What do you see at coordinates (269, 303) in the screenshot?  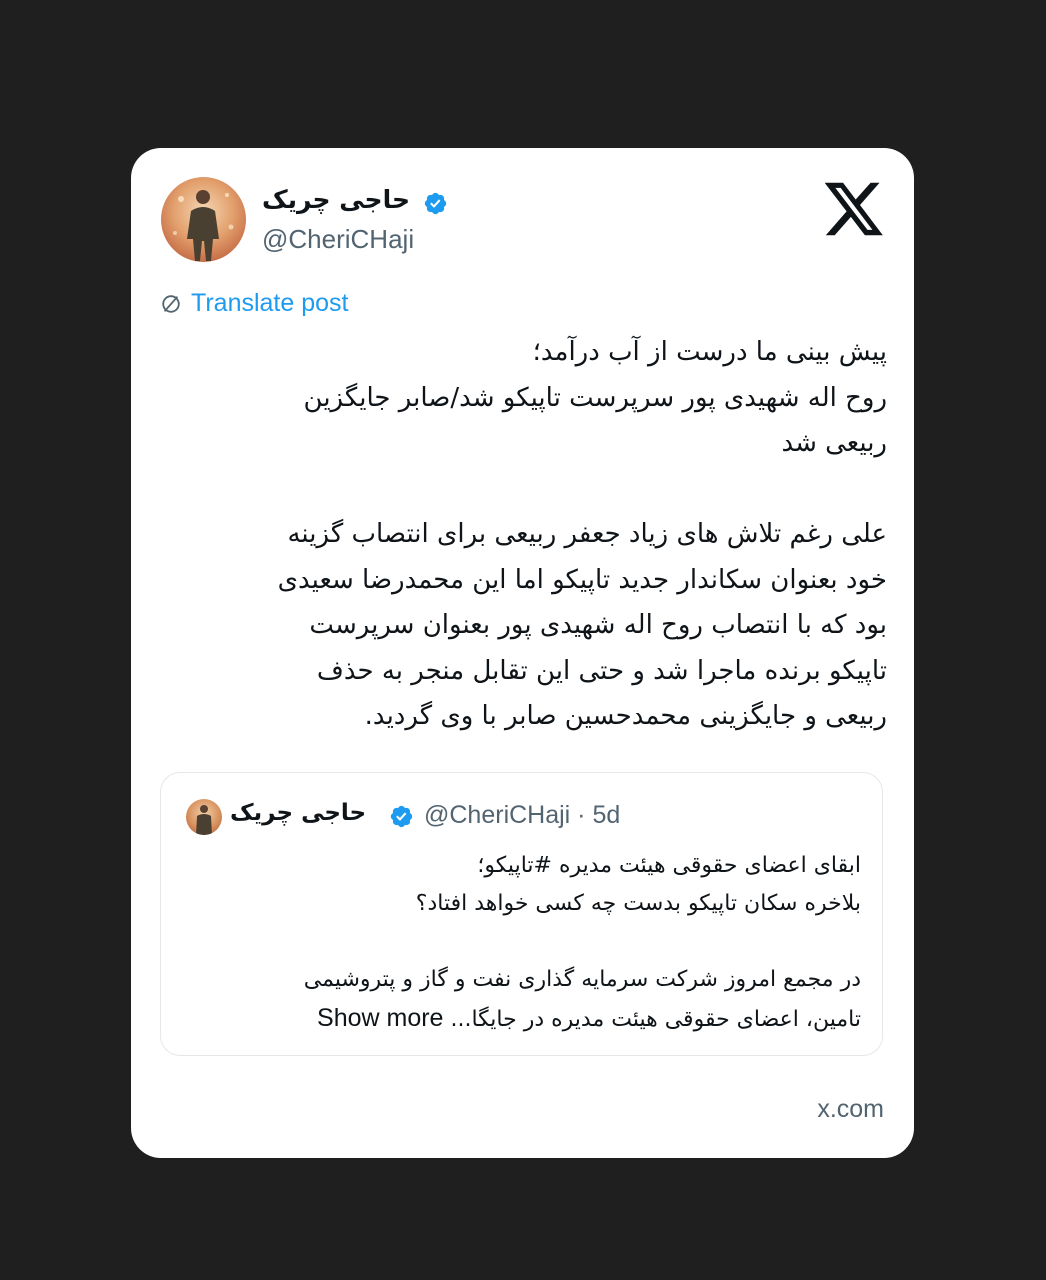 I see `translate-post-label: Translate post` at bounding box center [269, 303].